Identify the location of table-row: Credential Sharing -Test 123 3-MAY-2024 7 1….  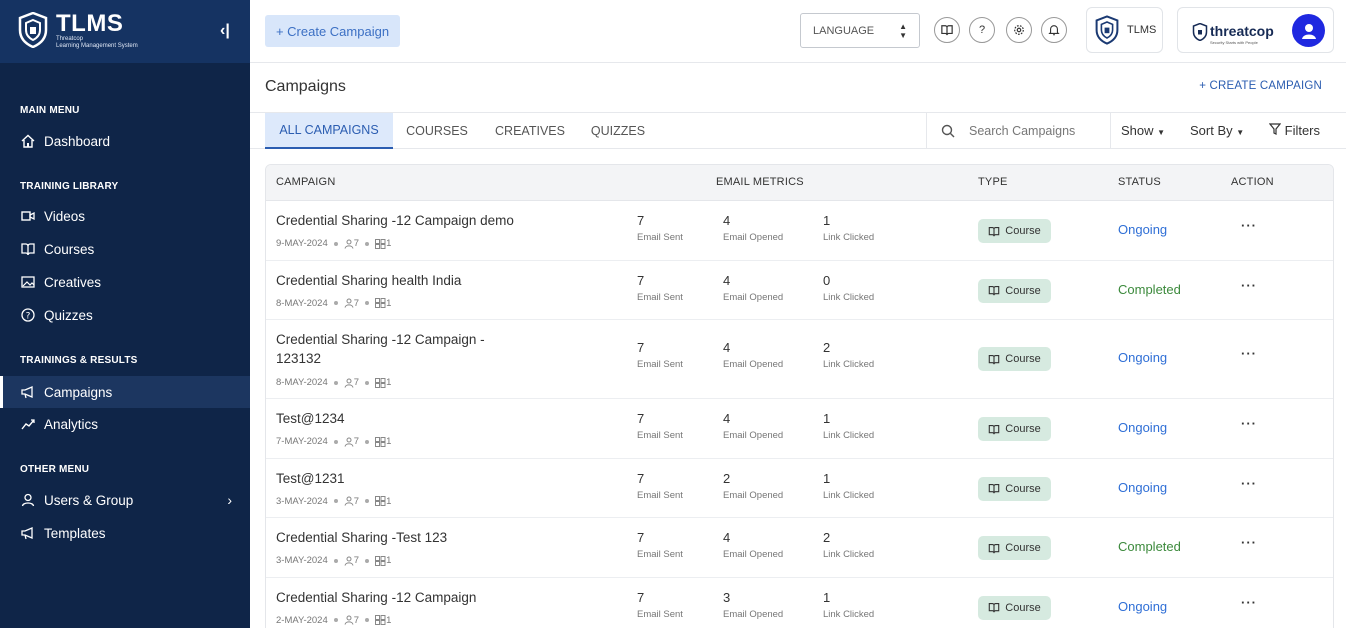
(799, 548).